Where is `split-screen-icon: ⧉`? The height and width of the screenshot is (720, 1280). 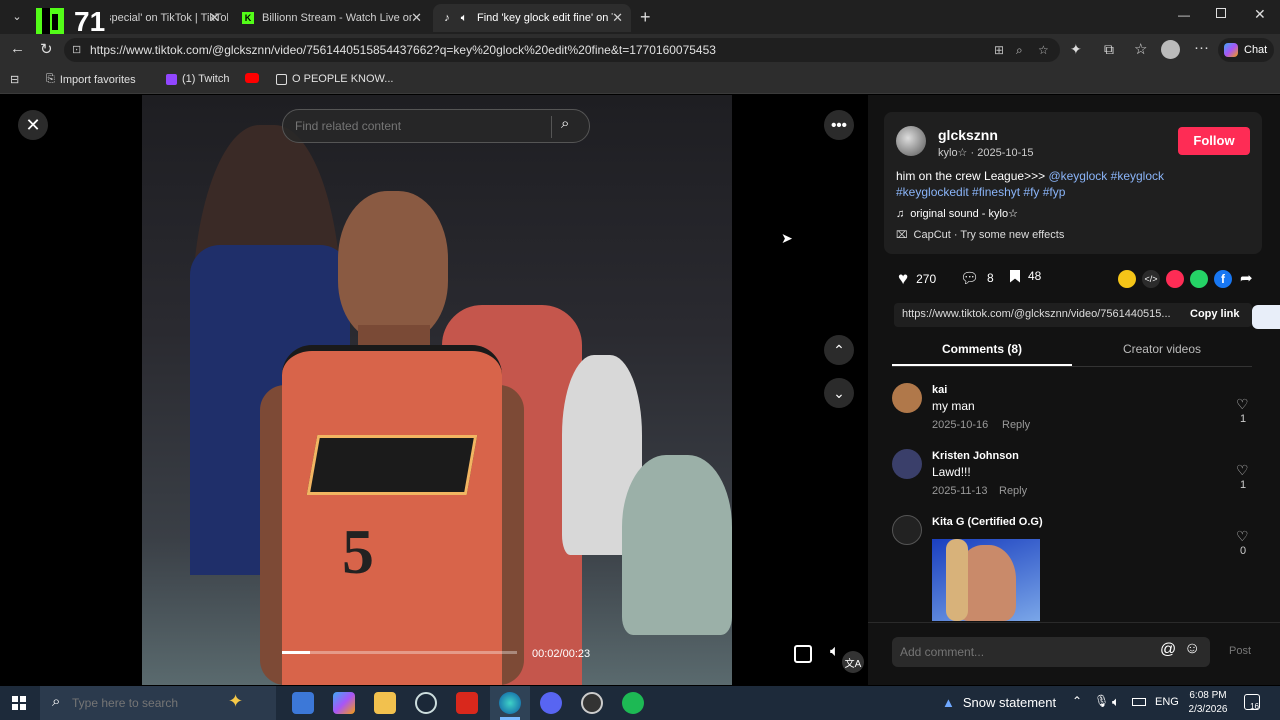
split-screen-icon: ⧉ is located at coordinates (1109, 49).